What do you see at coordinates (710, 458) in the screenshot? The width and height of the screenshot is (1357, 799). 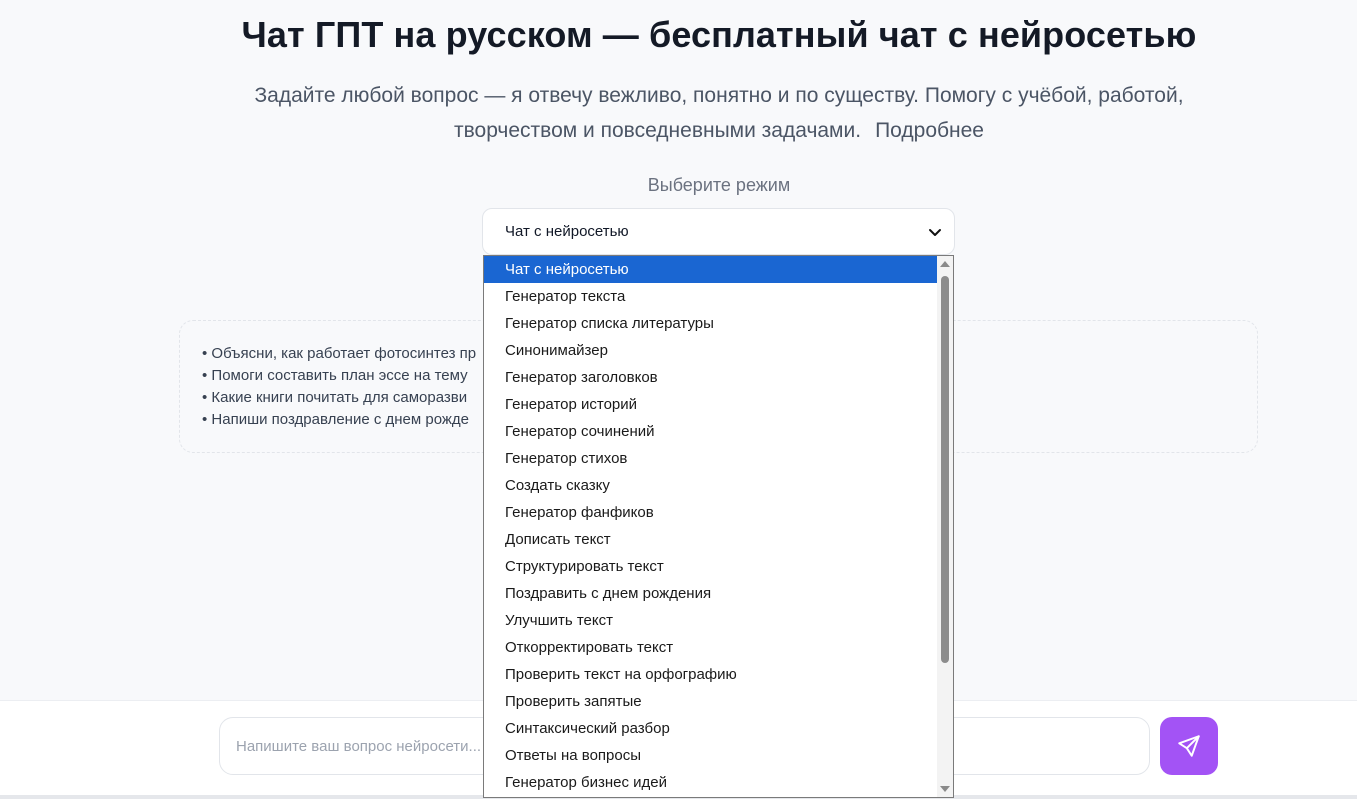 I see `mode-option: Генератор стихов` at bounding box center [710, 458].